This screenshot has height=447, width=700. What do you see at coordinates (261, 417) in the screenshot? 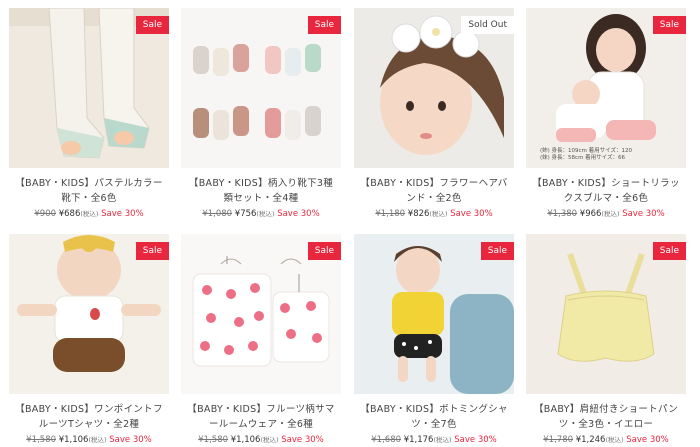
I see `product-title: 【BABY・KIDS】フルーツ柄サマールームウェア・全6種` at bounding box center [261, 417].